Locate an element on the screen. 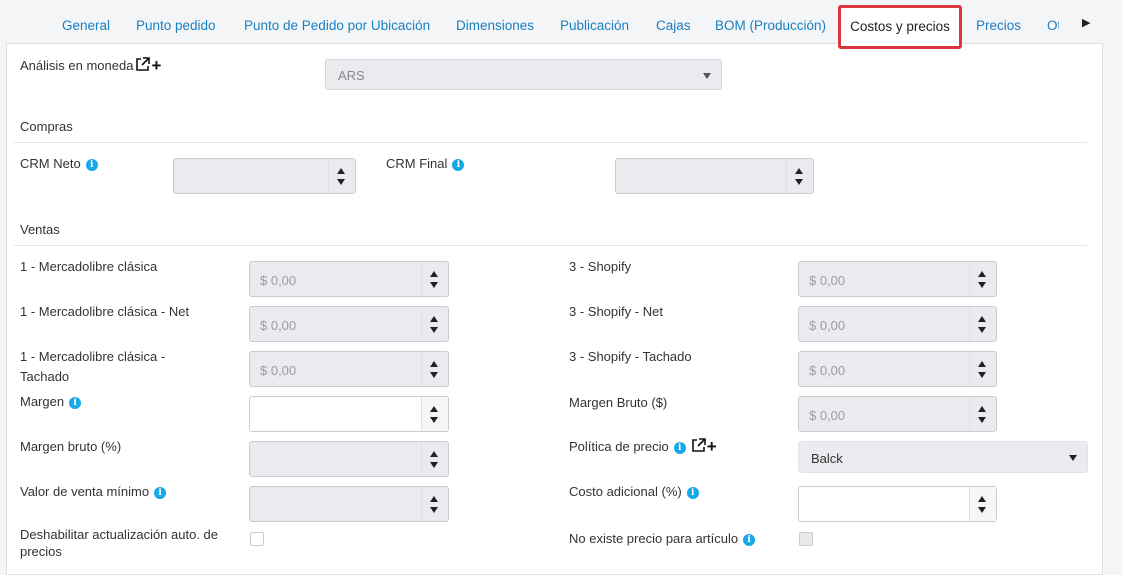 This screenshot has width=1122, height=575. crm-neto-stepper is located at coordinates (341, 176).